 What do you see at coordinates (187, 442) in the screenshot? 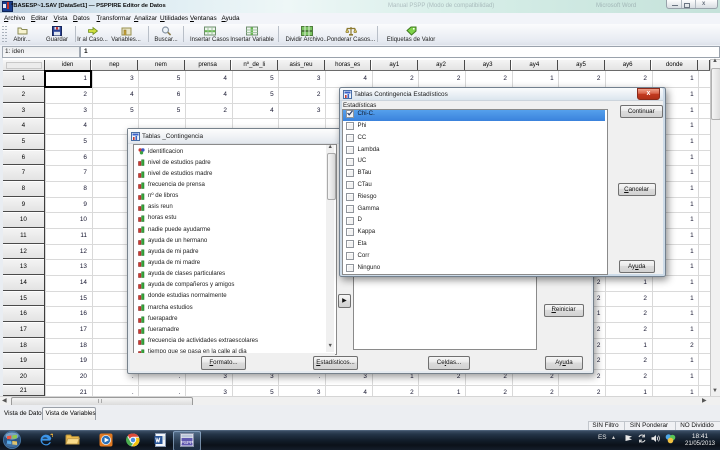
I see `svg-text: PSPP` at bounding box center [187, 442].